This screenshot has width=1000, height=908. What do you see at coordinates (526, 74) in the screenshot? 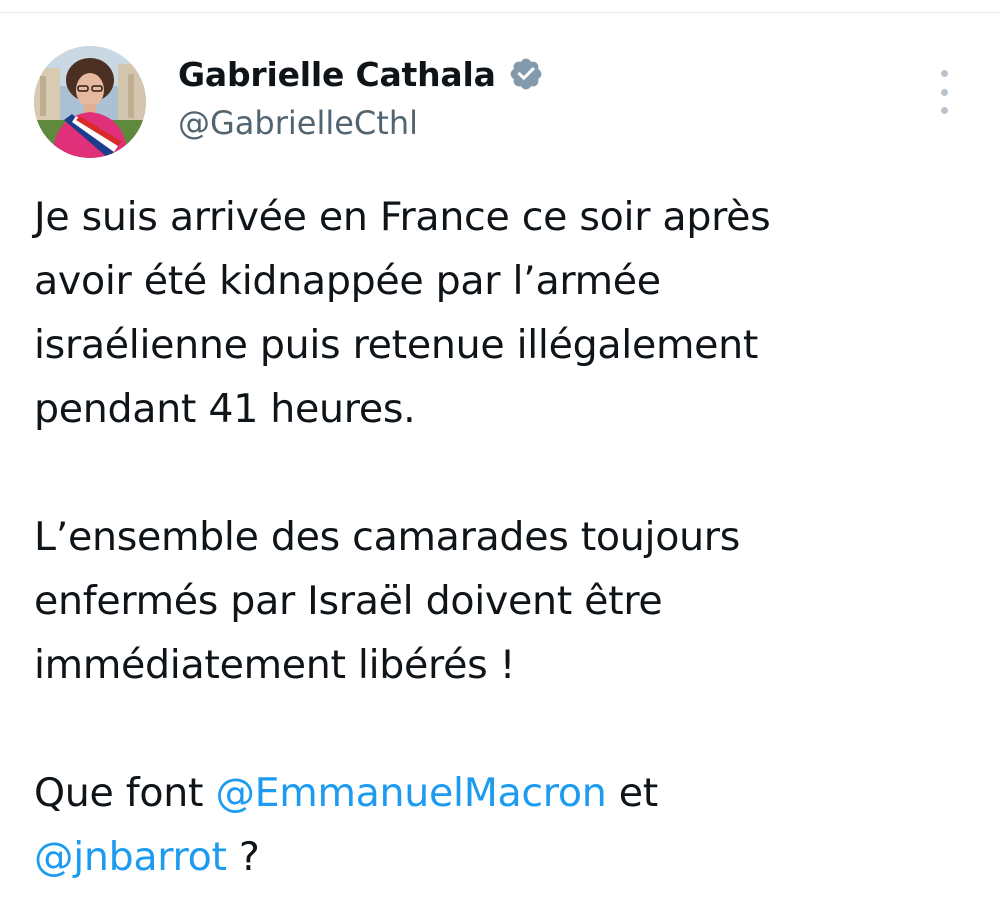
I see `verified-badge-icon` at bounding box center [526, 74].